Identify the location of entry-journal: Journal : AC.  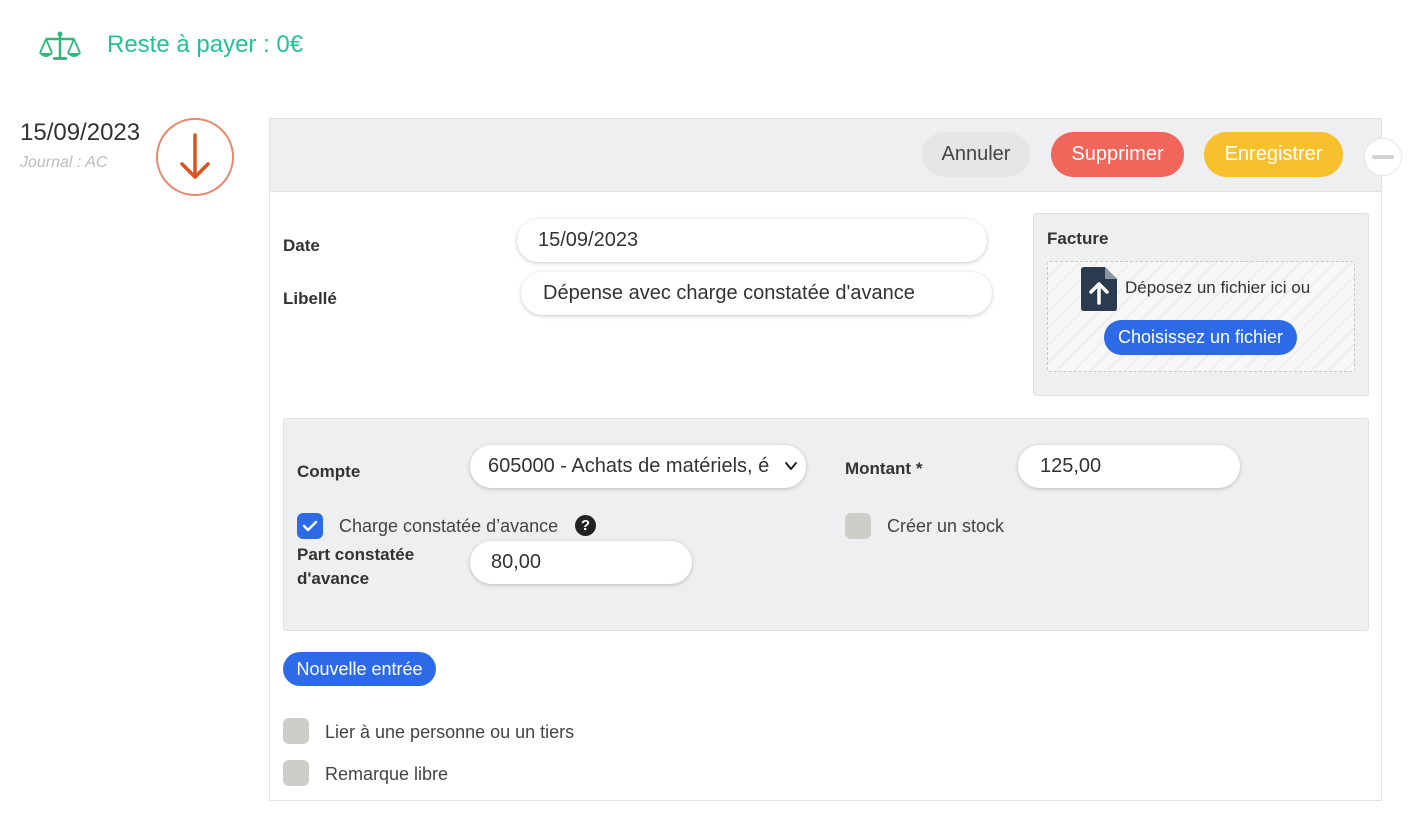
(64, 162).